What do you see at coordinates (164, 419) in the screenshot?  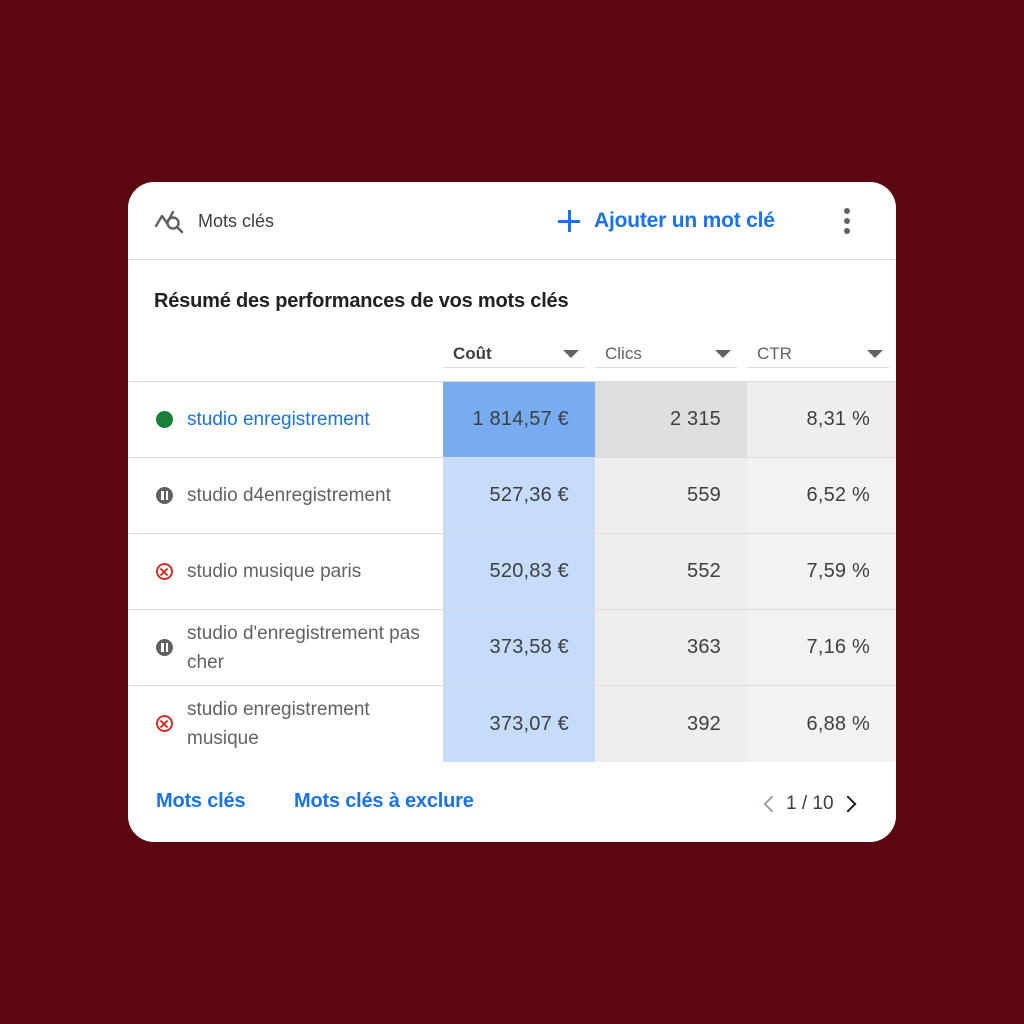 I see `status-active-icon` at bounding box center [164, 419].